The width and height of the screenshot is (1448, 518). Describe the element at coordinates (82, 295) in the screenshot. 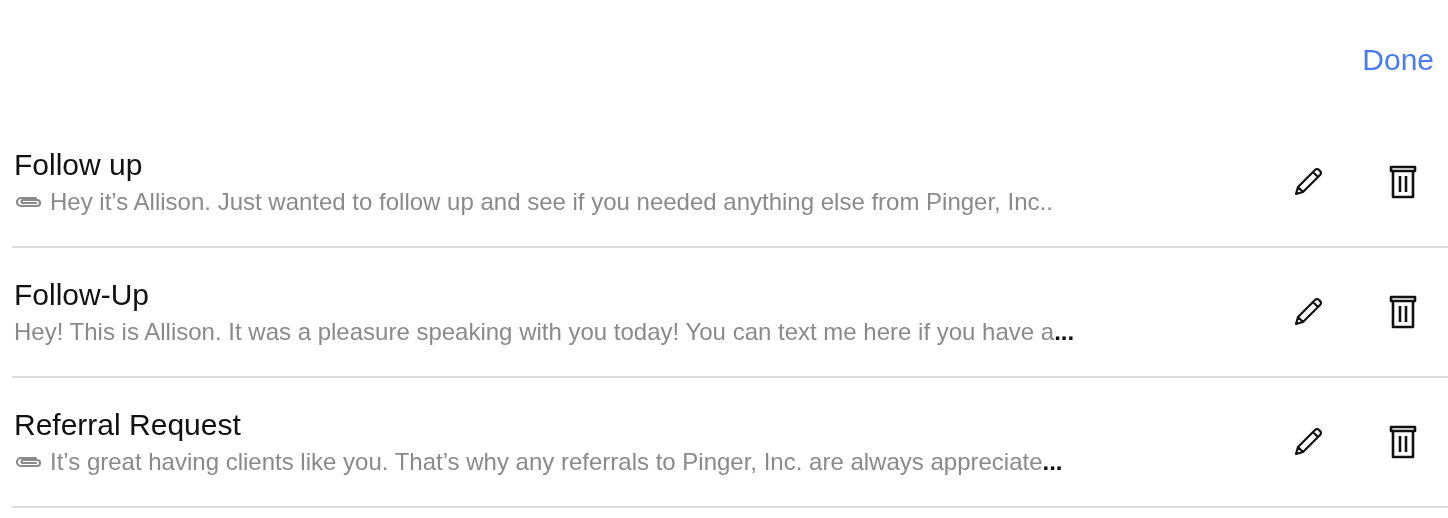

I see `template-title: Follow-Up` at that location.